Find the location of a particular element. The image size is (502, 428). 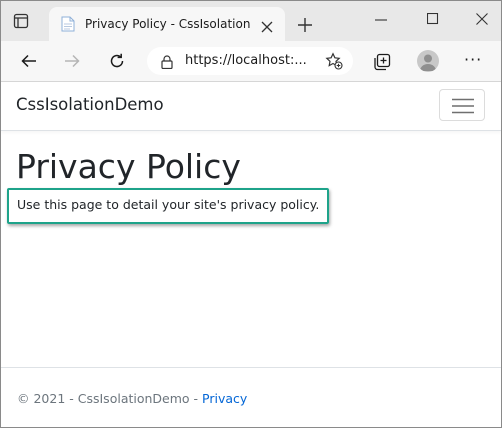

page-favicon-icon is located at coordinates (68, 24).